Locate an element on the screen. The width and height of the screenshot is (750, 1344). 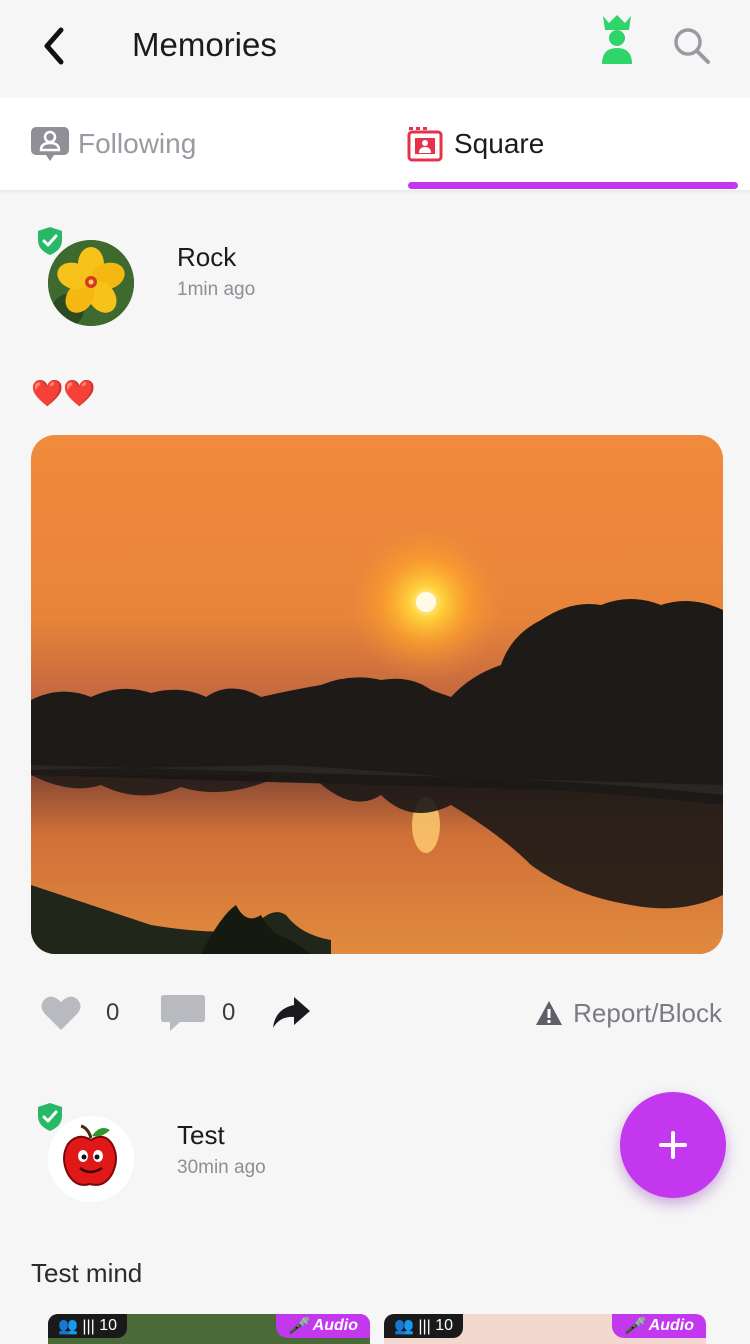
post-text: ❤️❤️ is located at coordinates (63, 393).